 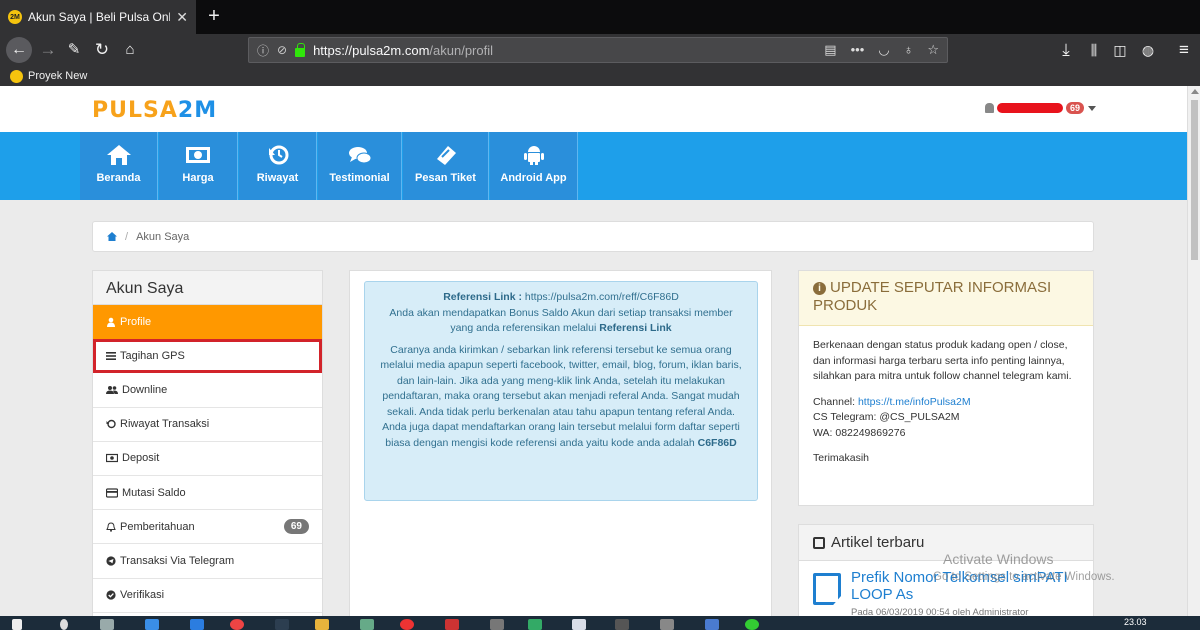 I want to click on home-button: ⌂, so click(x=130, y=50).